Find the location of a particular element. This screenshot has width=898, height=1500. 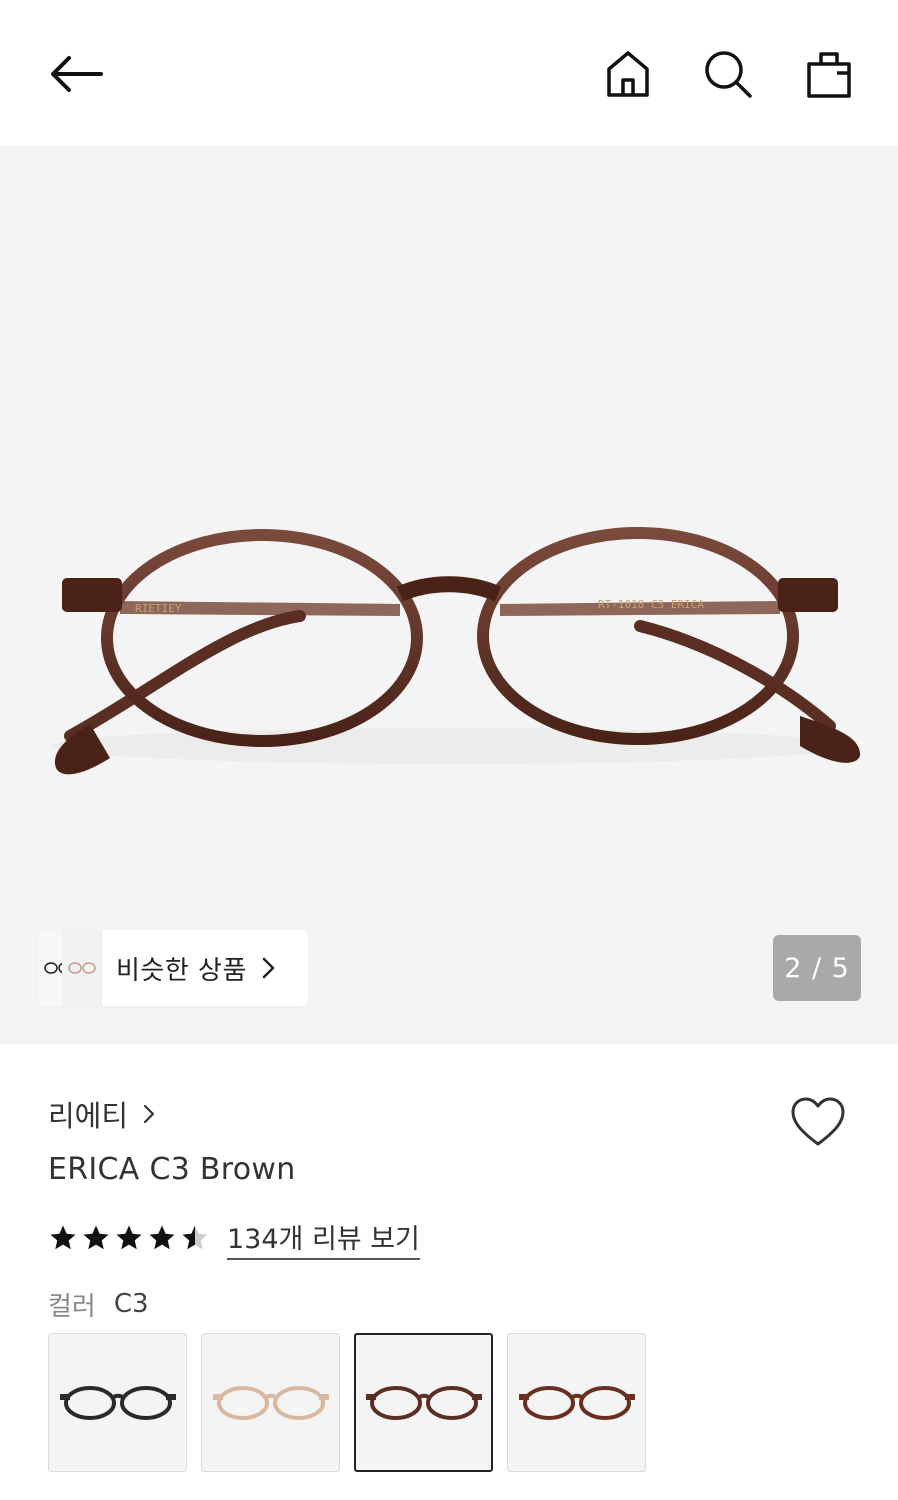

color-swatch-c1 is located at coordinates (117, 1402).